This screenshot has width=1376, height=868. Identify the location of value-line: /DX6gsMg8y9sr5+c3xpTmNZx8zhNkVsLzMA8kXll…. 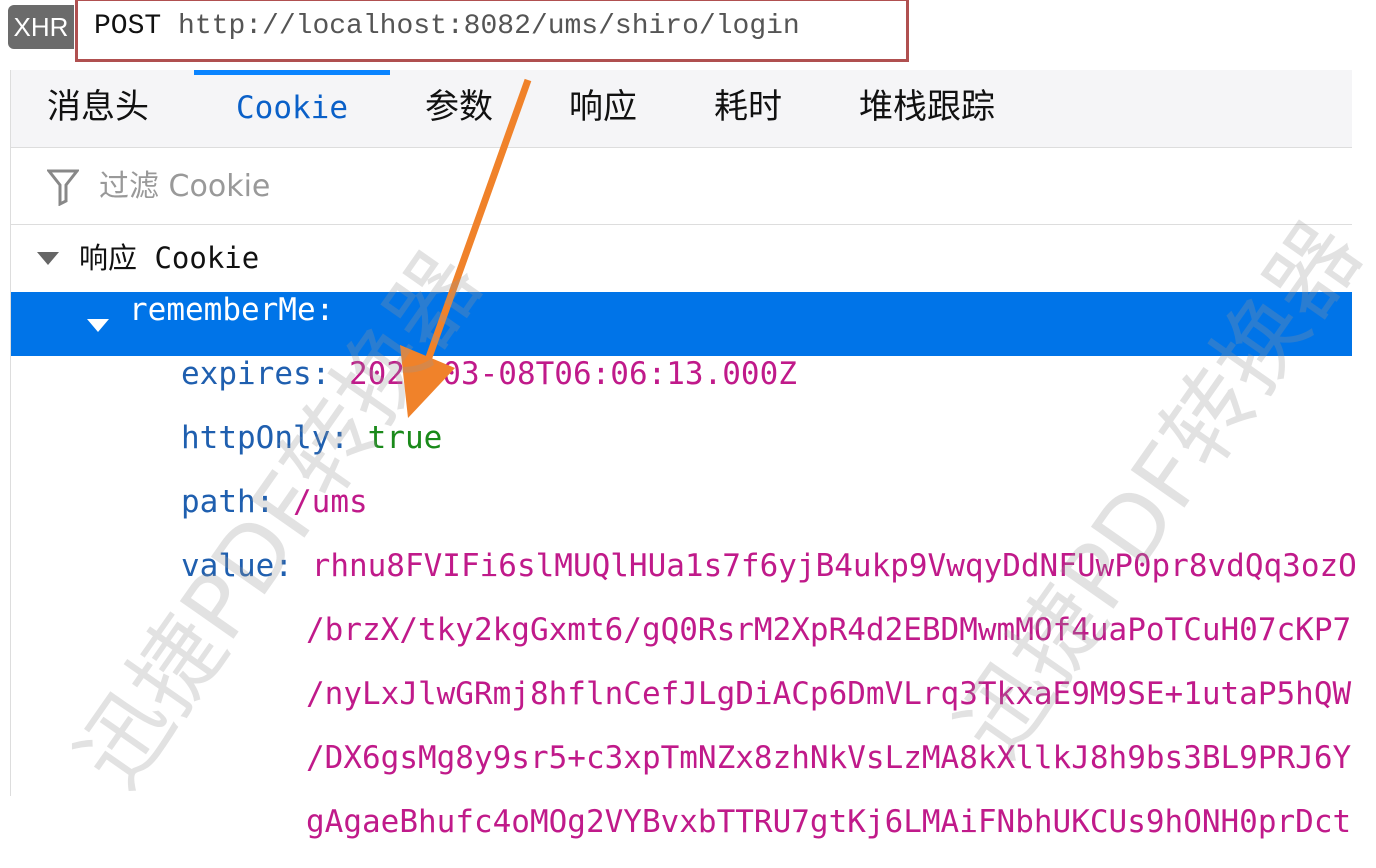
(829, 758).